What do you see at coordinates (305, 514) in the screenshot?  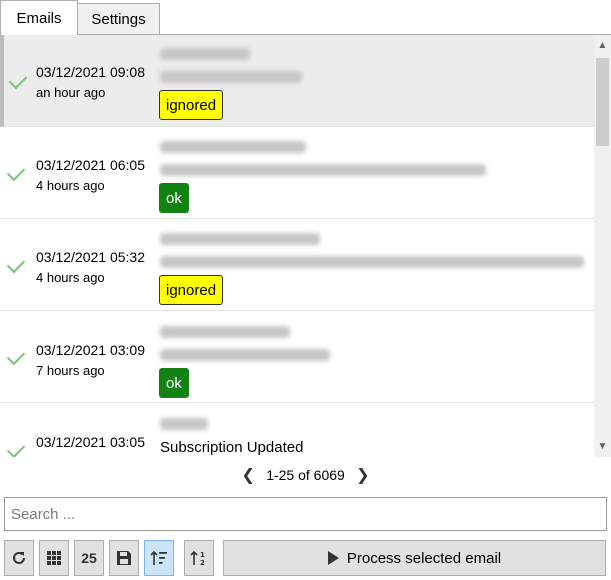 I see `search-input` at bounding box center [305, 514].